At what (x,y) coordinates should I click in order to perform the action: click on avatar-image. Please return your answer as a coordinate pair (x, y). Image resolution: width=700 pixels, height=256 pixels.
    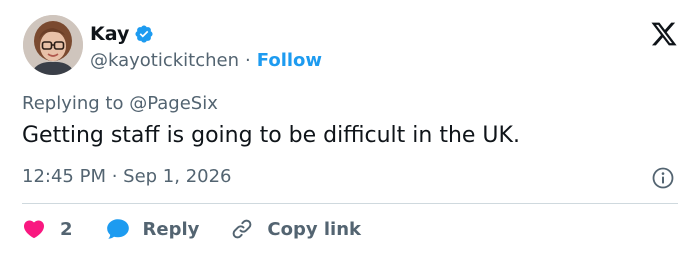
    Looking at the image, I should click on (53, 45).